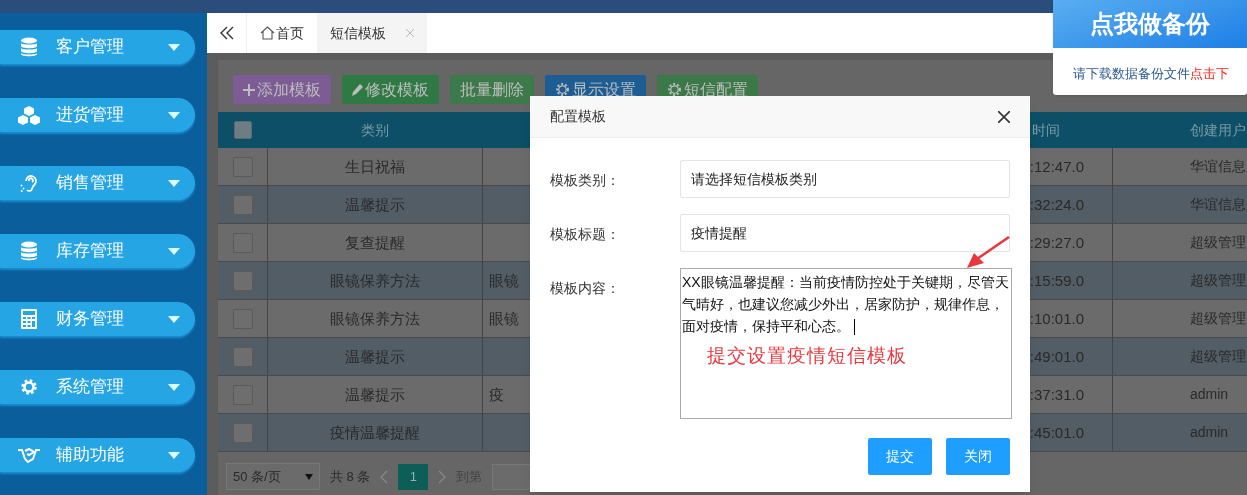  What do you see at coordinates (29, 115) in the screenshot?
I see `cubes-icon` at bounding box center [29, 115].